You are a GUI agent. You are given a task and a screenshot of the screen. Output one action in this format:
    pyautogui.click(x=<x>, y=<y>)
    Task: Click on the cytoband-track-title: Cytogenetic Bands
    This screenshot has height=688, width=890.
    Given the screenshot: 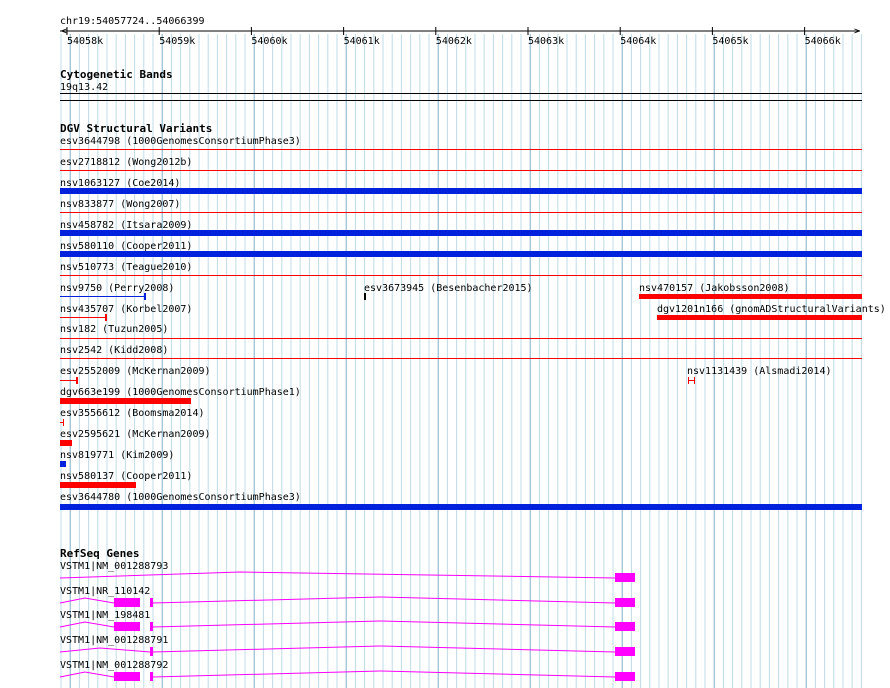 What is the action you would take?
    pyautogui.click(x=116, y=74)
    